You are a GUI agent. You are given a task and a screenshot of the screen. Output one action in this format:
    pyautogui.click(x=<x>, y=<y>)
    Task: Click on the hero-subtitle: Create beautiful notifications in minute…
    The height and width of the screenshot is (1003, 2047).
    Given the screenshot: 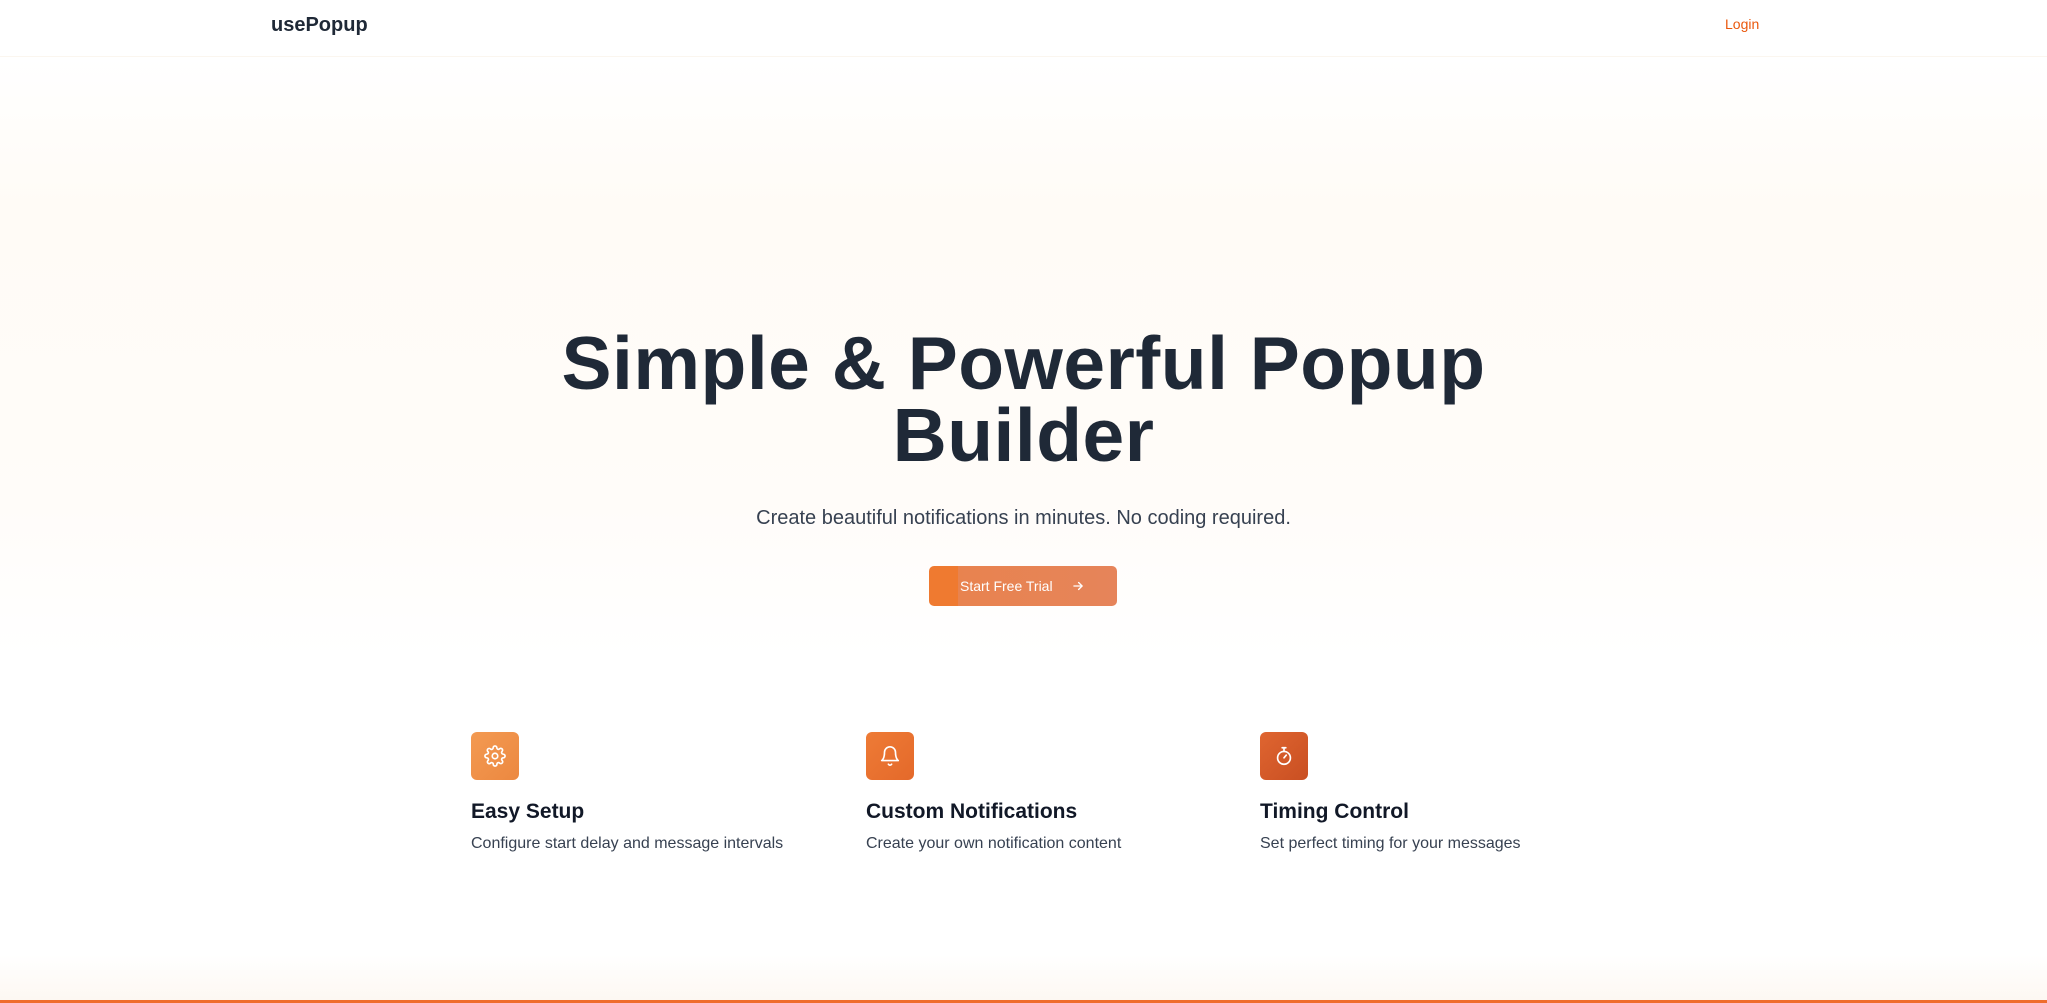 What is the action you would take?
    pyautogui.click(x=1023, y=518)
    